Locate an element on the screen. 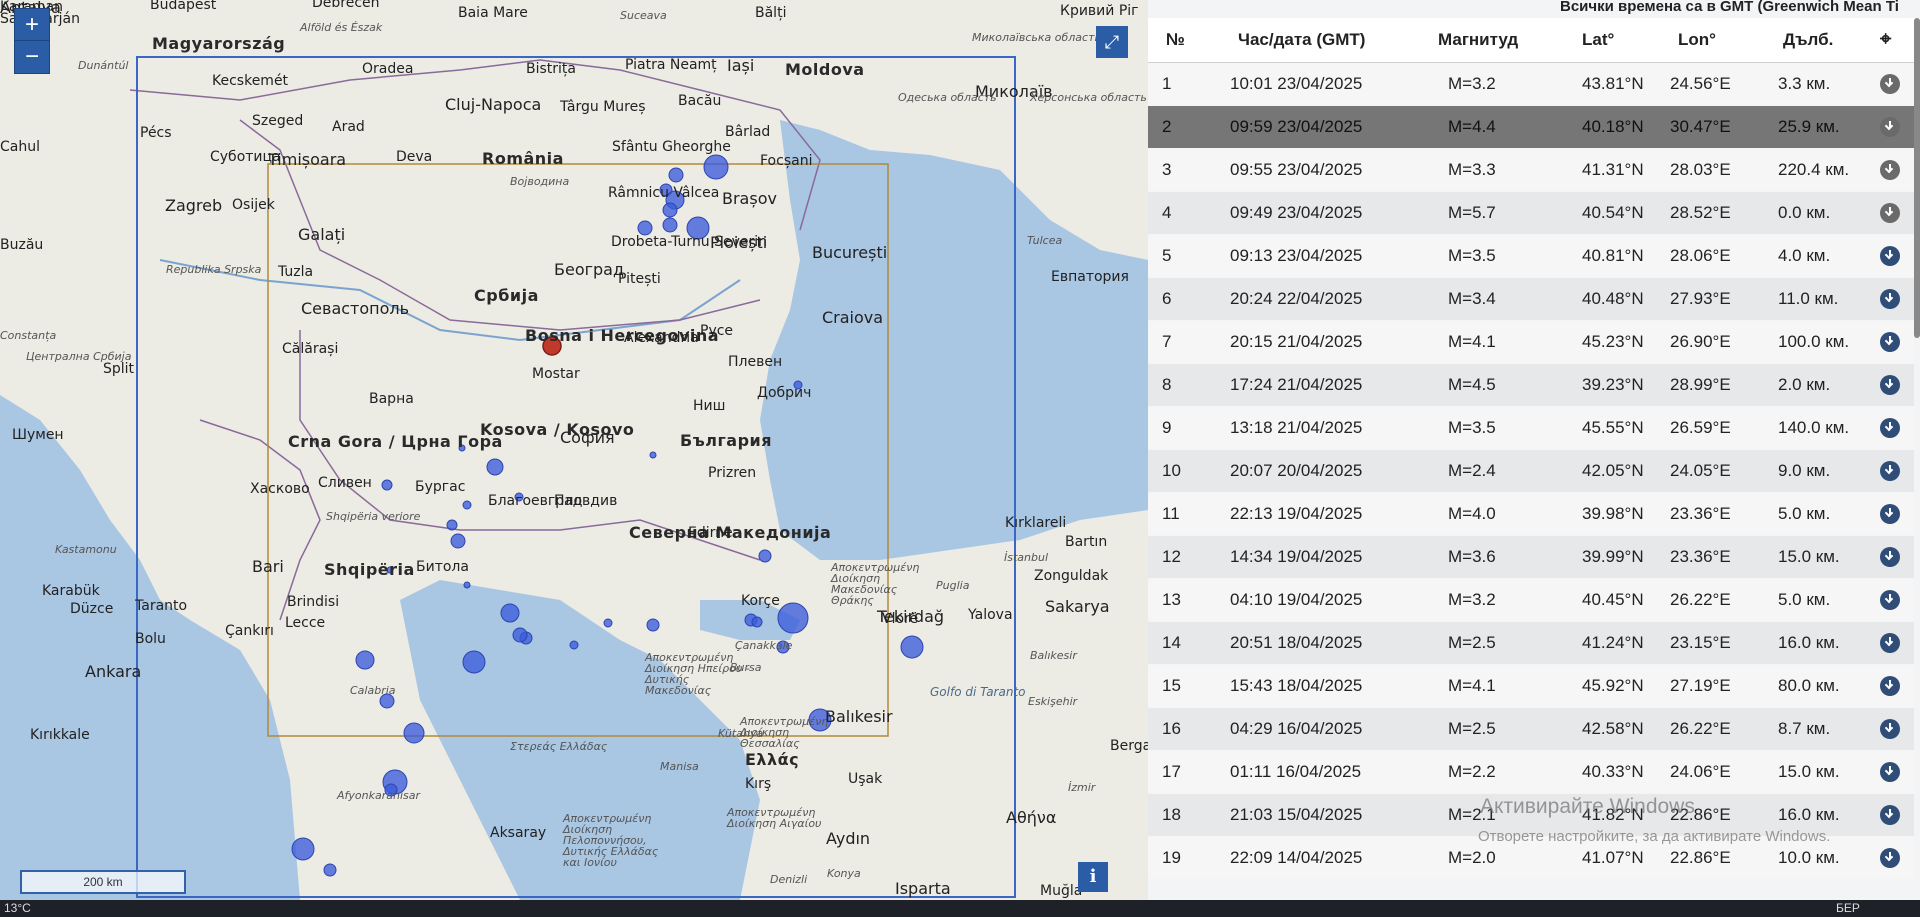  map-label: Pécs is located at coordinates (156, 133).